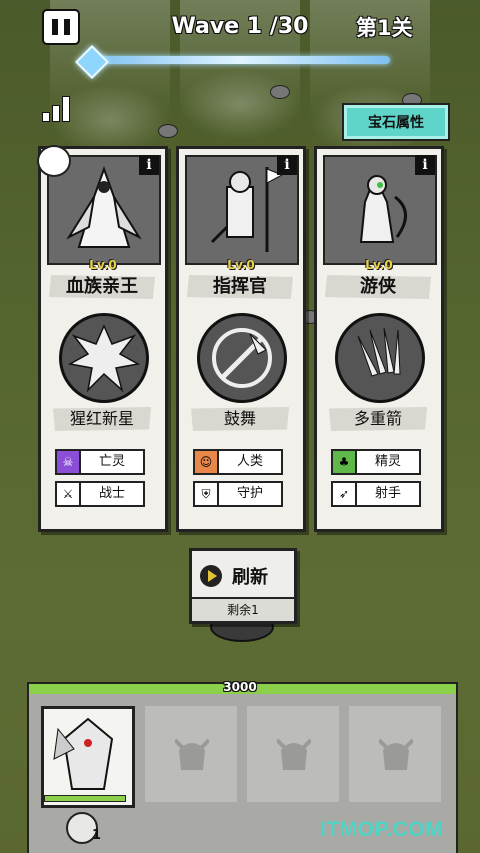 Image resolution: width=480 pixels, height=853 pixels. I want to click on pause-button, so click(61, 27).